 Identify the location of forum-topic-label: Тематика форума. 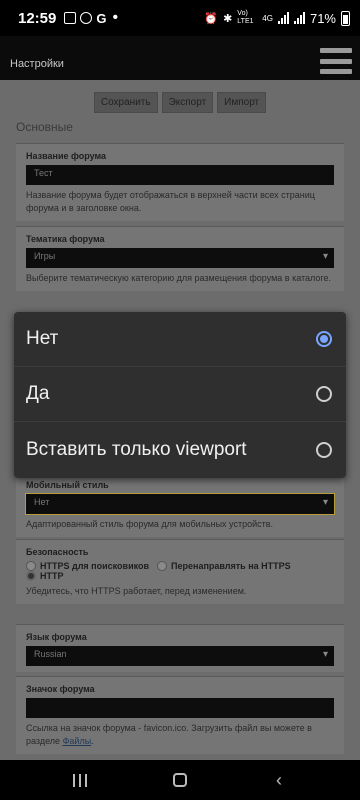
(65, 239).